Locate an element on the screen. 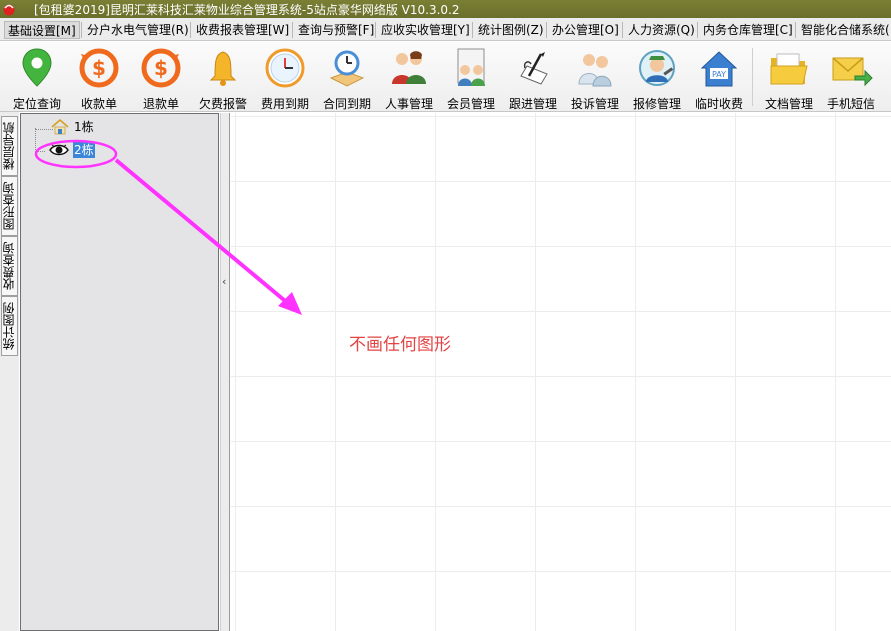 The image size is (891, 631). toolbar-label: 跟进管理 is located at coordinates (532, 104).